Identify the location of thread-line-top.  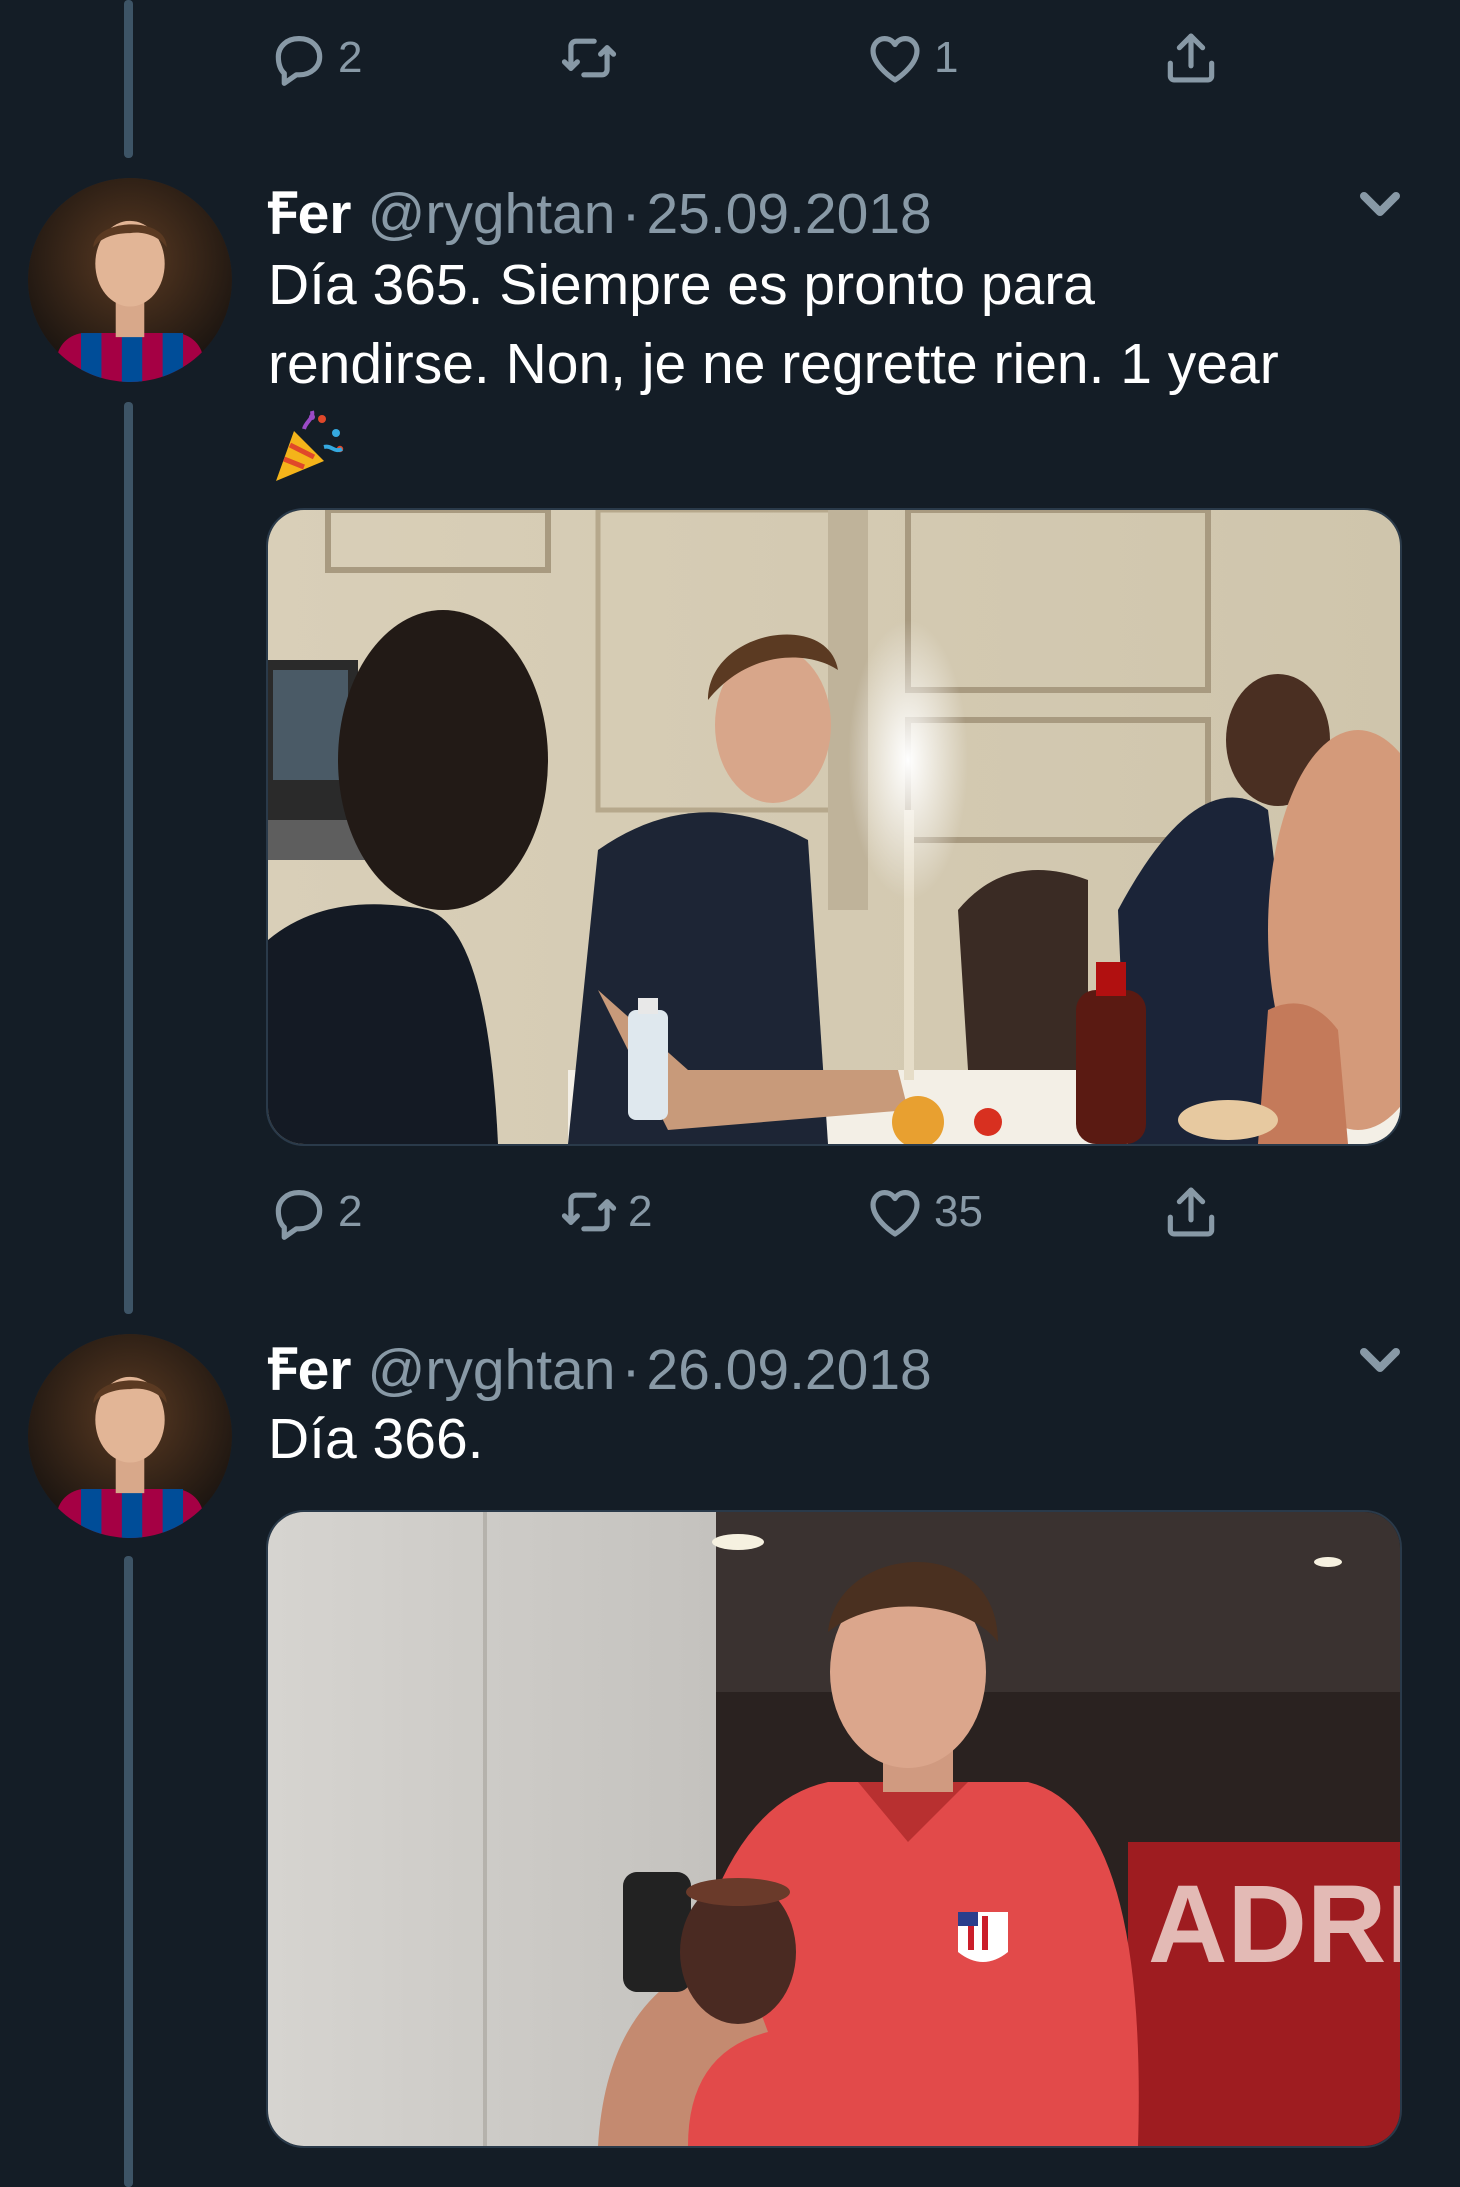
(128, 79).